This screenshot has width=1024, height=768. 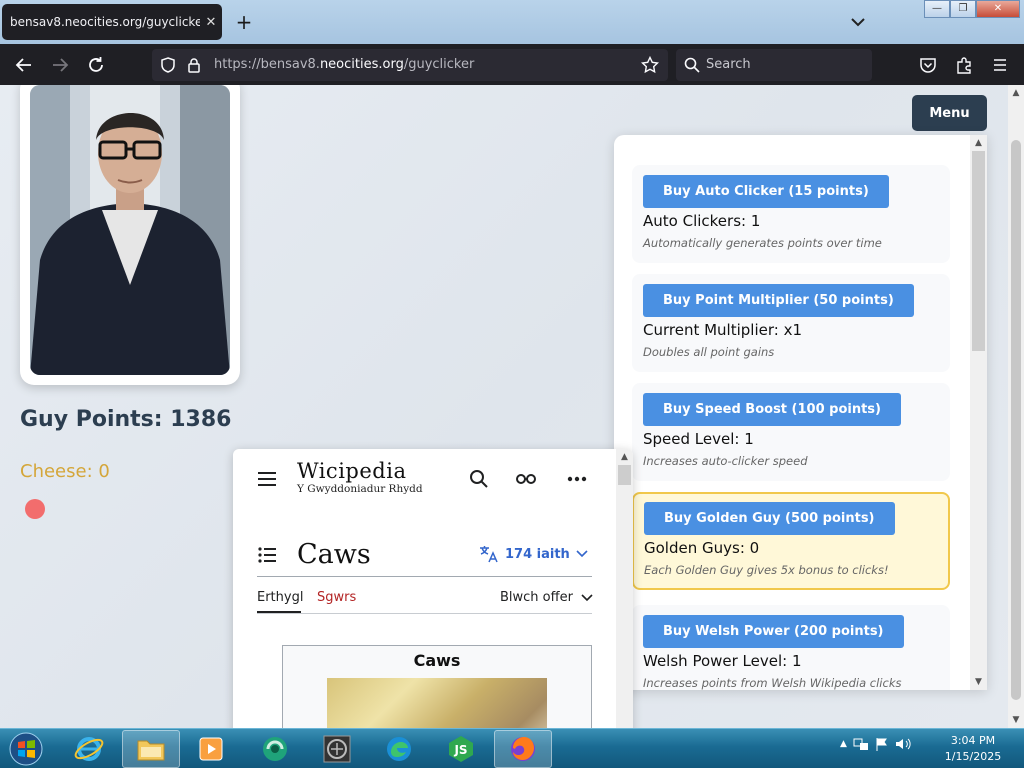 I want to click on search-placeholder: Search, so click(x=728, y=64).